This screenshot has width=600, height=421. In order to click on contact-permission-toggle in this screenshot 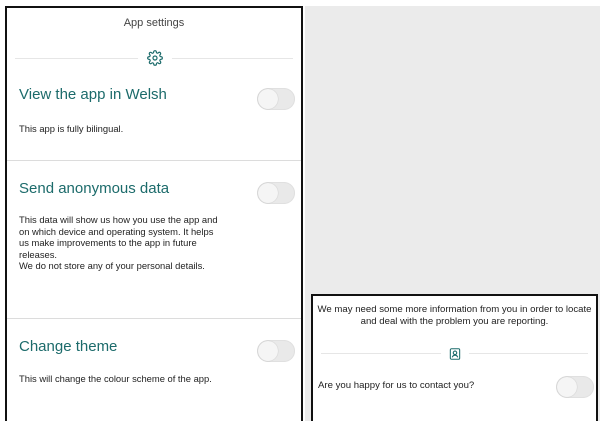, I will do `click(575, 387)`.